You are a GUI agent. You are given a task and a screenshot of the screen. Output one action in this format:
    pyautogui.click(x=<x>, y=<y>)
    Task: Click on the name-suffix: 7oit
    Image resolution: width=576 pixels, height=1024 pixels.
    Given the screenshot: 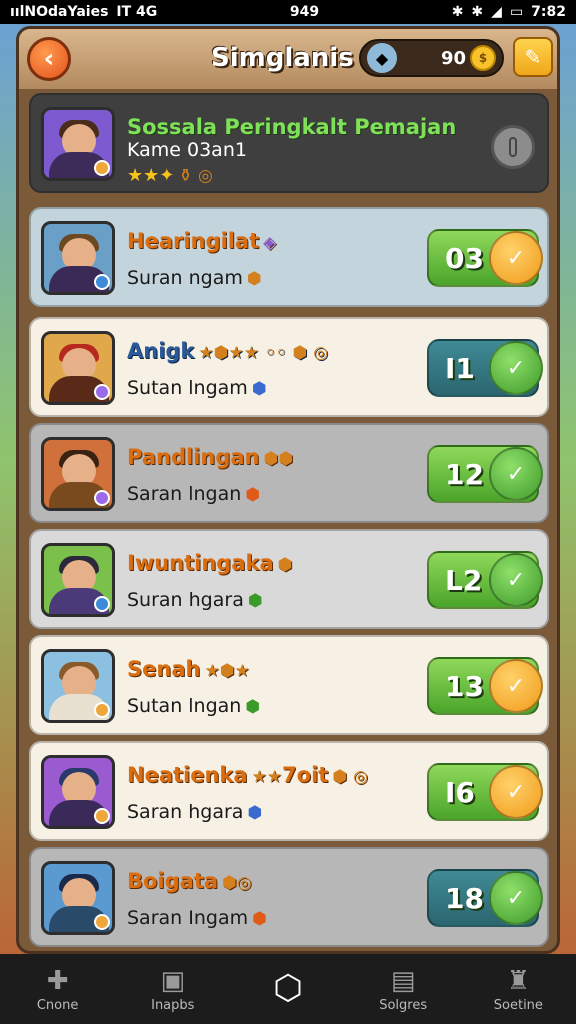 What is the action you would take?
    pyautogui.click(x=305, y=775)
    